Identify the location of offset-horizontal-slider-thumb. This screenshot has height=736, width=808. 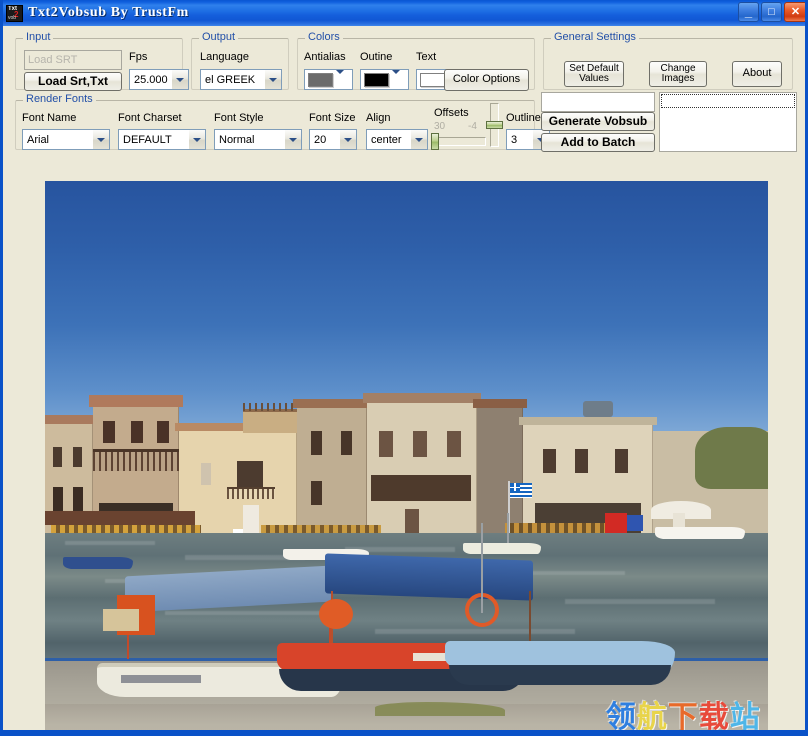
(435, 141).